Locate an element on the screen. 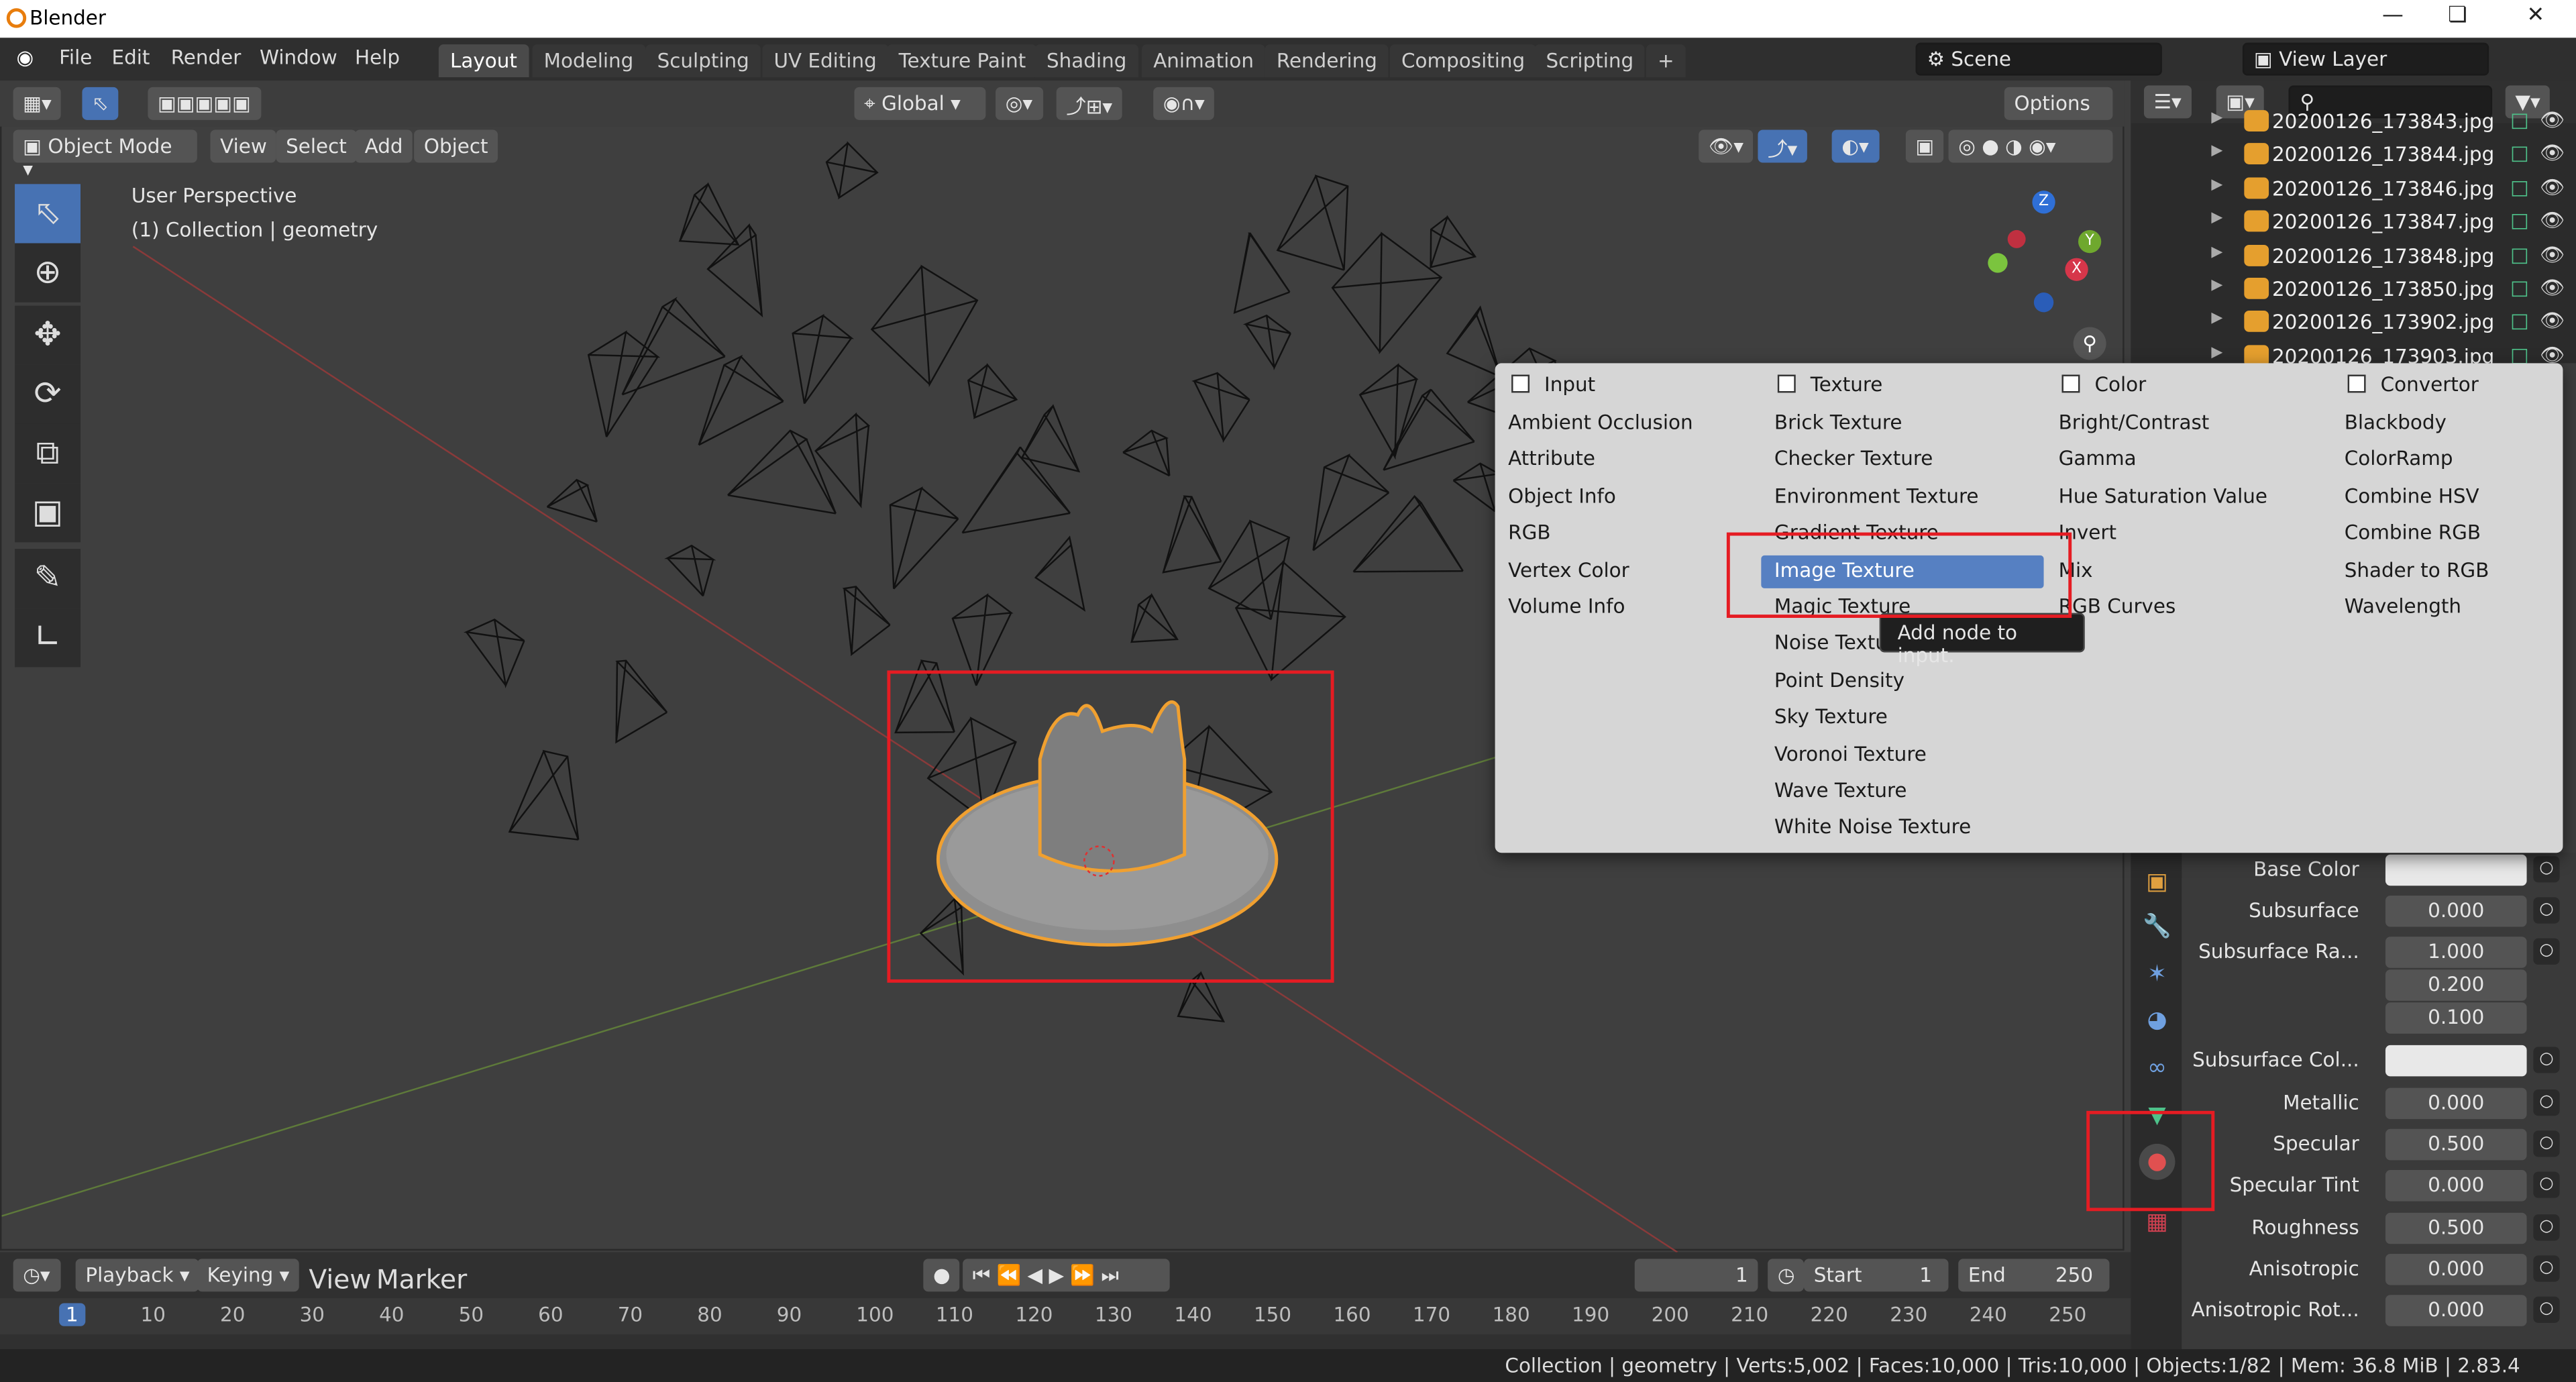 Image resolution: width=2576 pixels, height=1382 pixels. close-icon: ✕ is located at coordinates (2536, 15).